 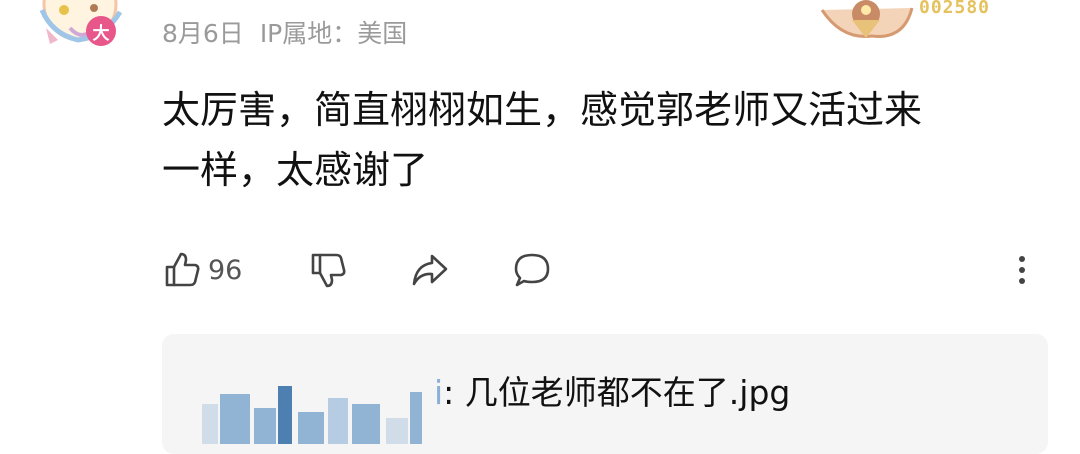 I want to click on like-button: 96, so click(x=202, y=270).